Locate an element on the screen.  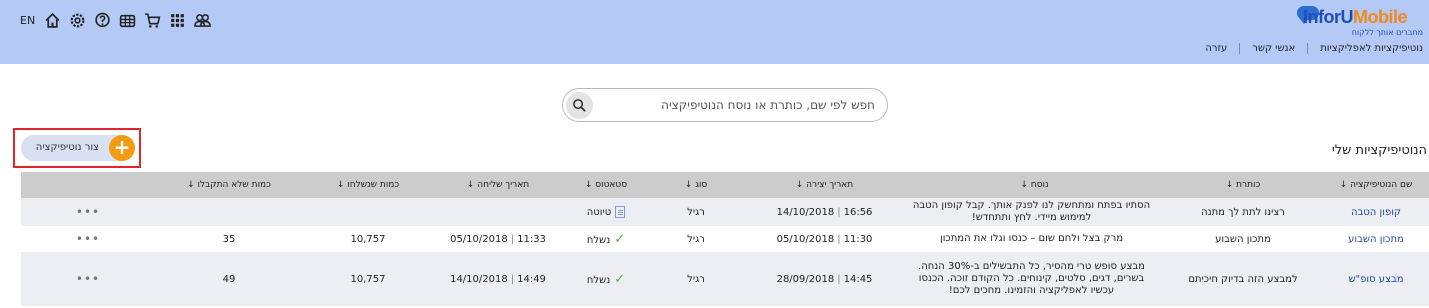
draft-icon is located at coordinates (620, 212).